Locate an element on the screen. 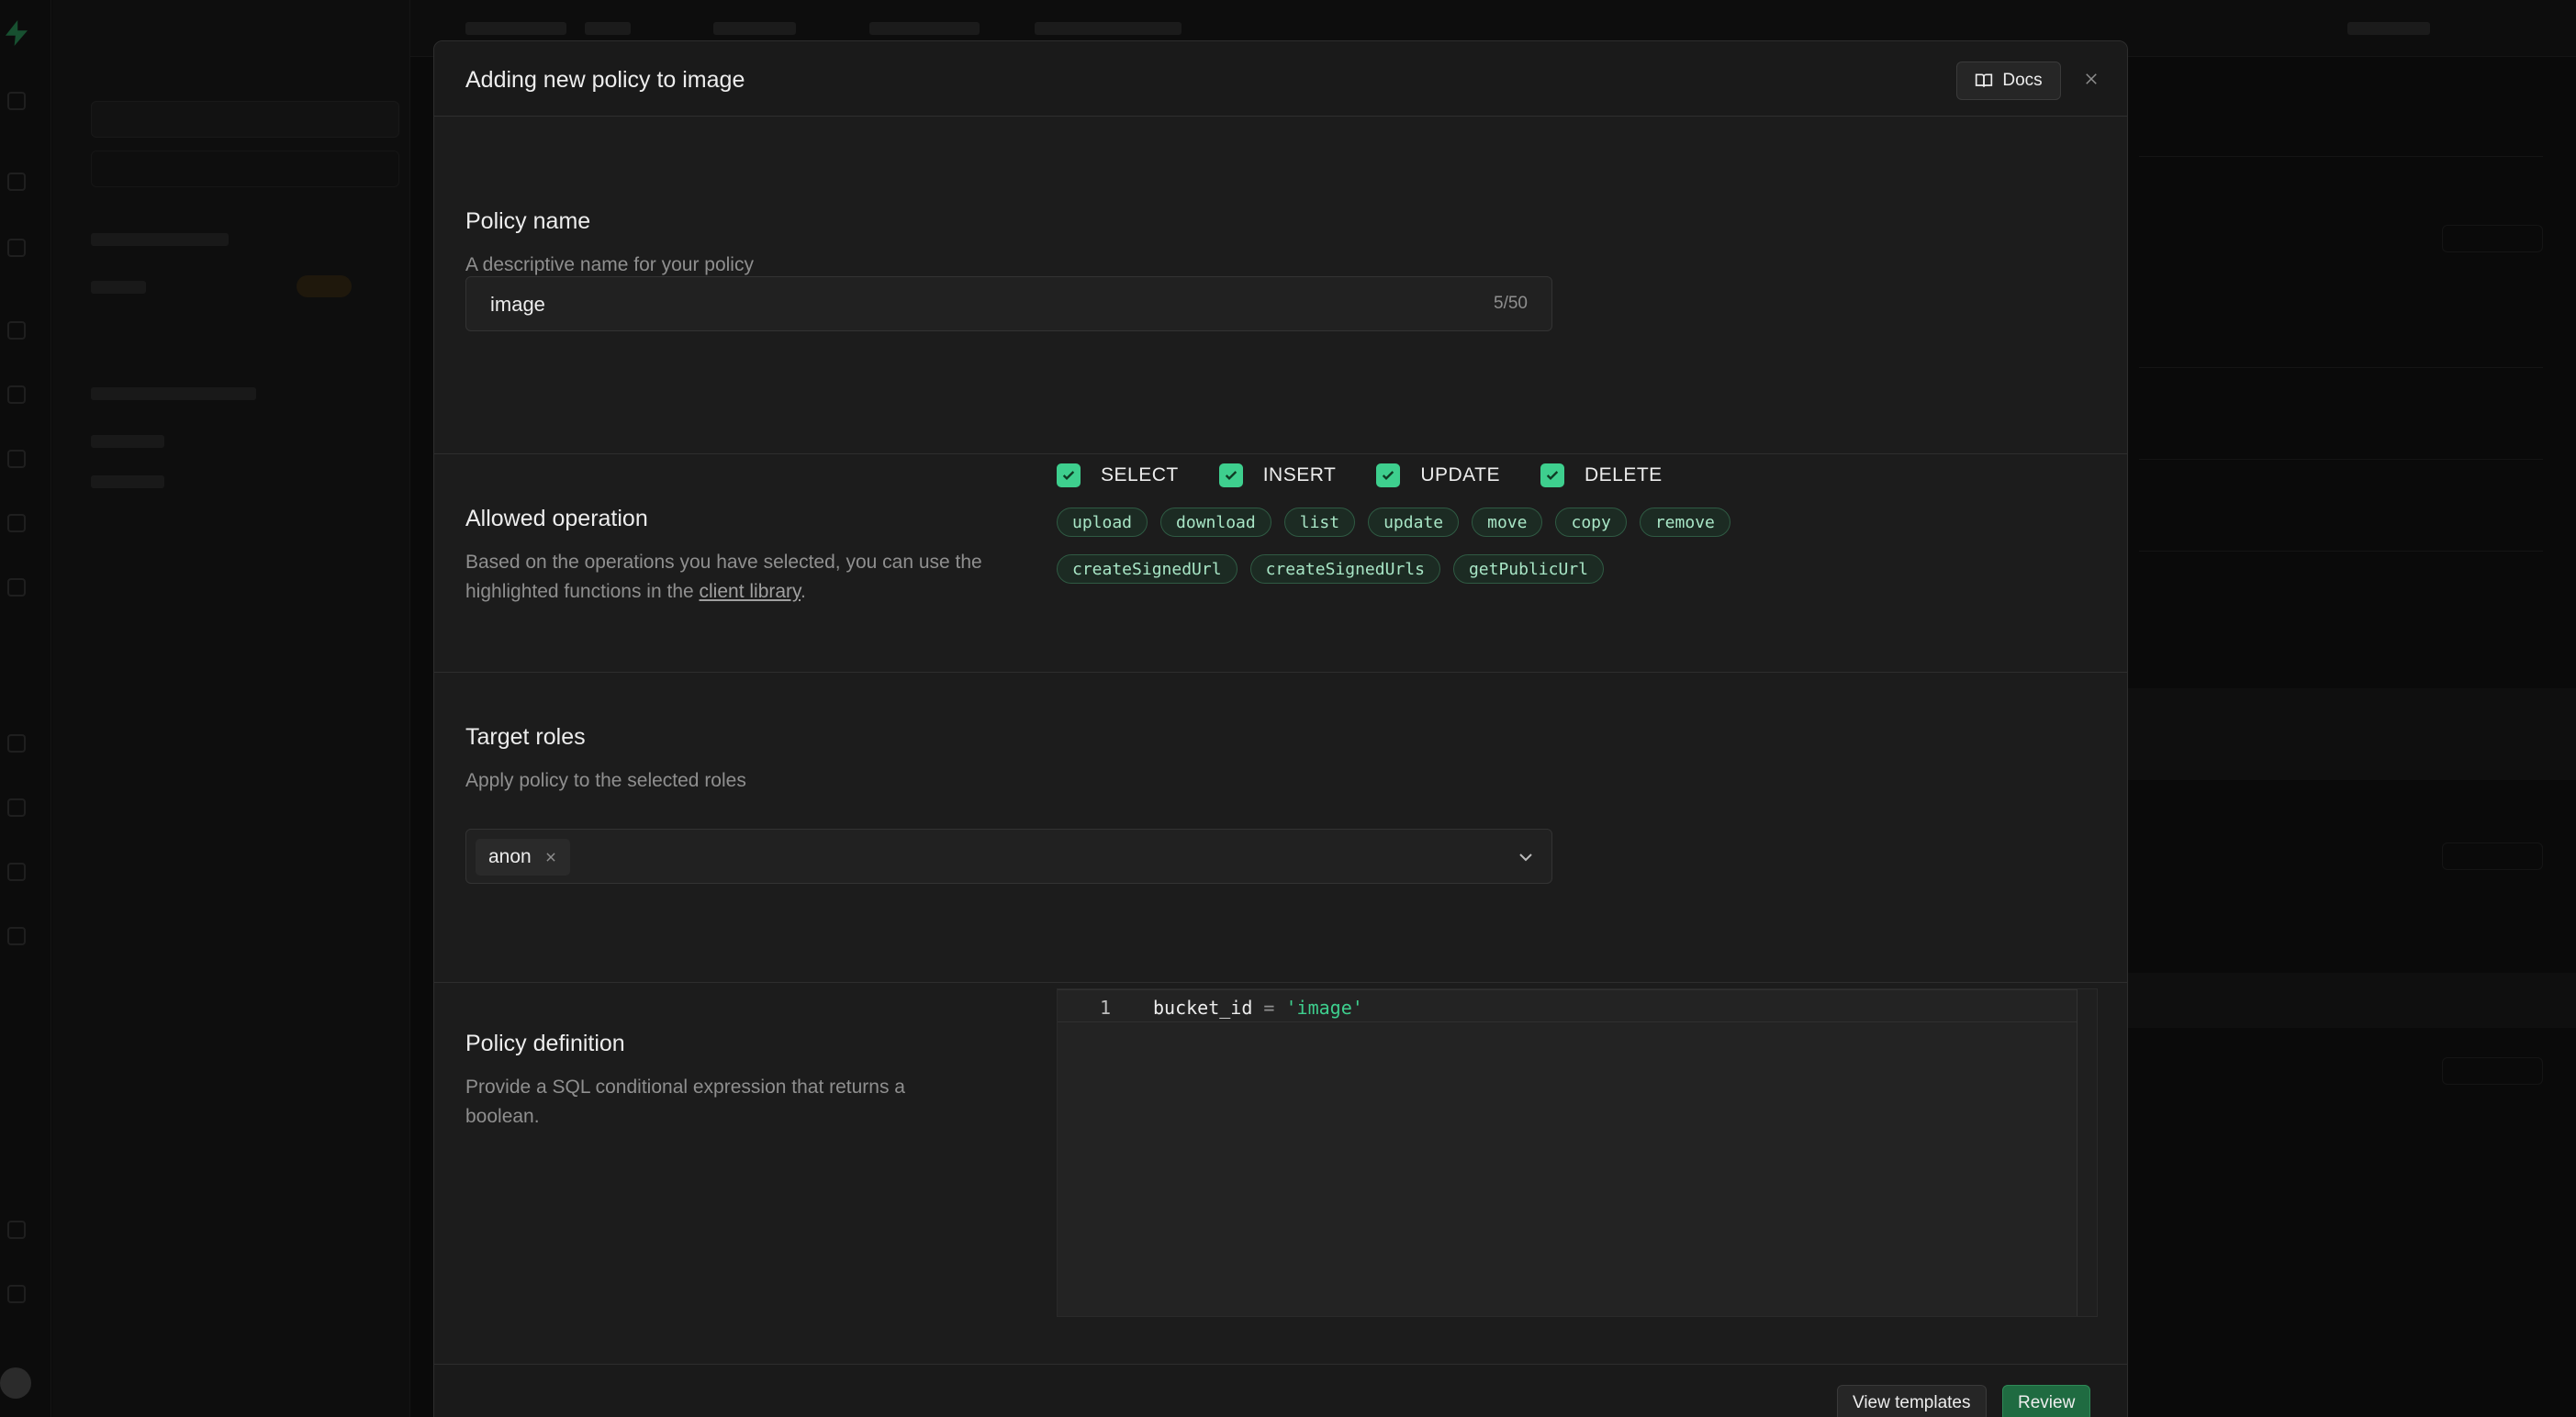 The height and width of the screenshot is (1417, 2576). role-chip-anon: anon is located at coordinates (523, 858).